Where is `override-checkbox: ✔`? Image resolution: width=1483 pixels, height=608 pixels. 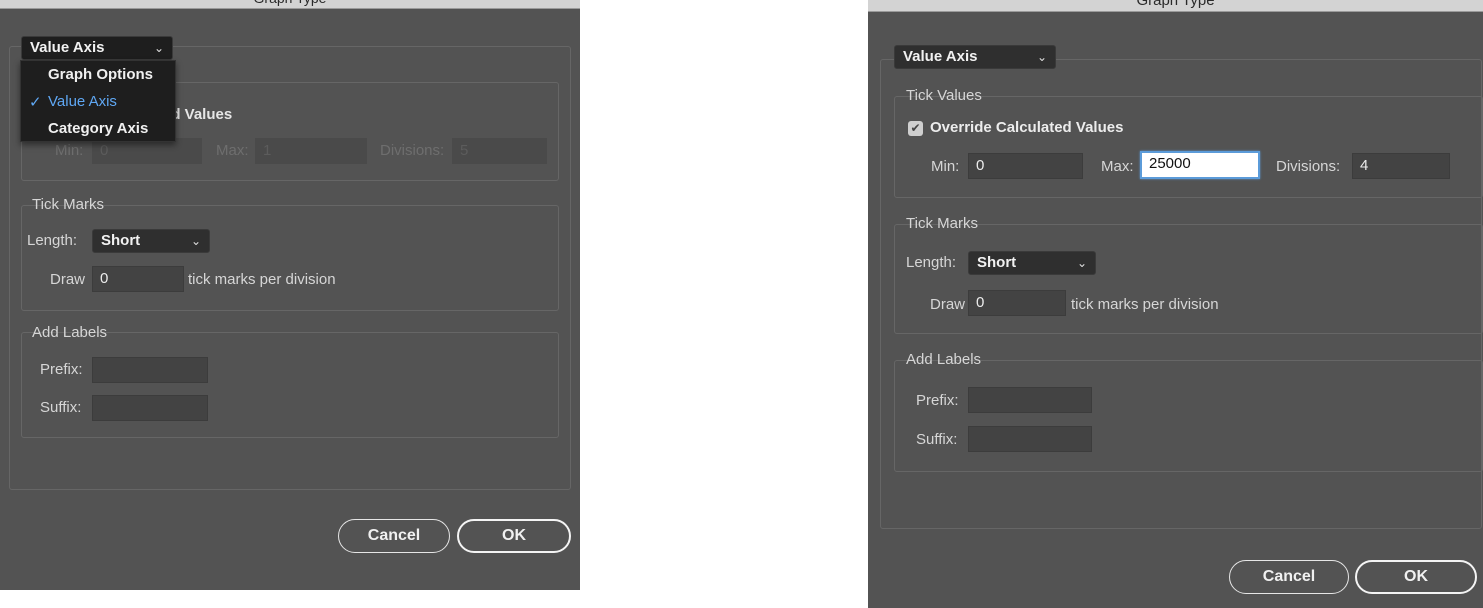 override-checkbox: ✔ is located at coordinates (915, 128).